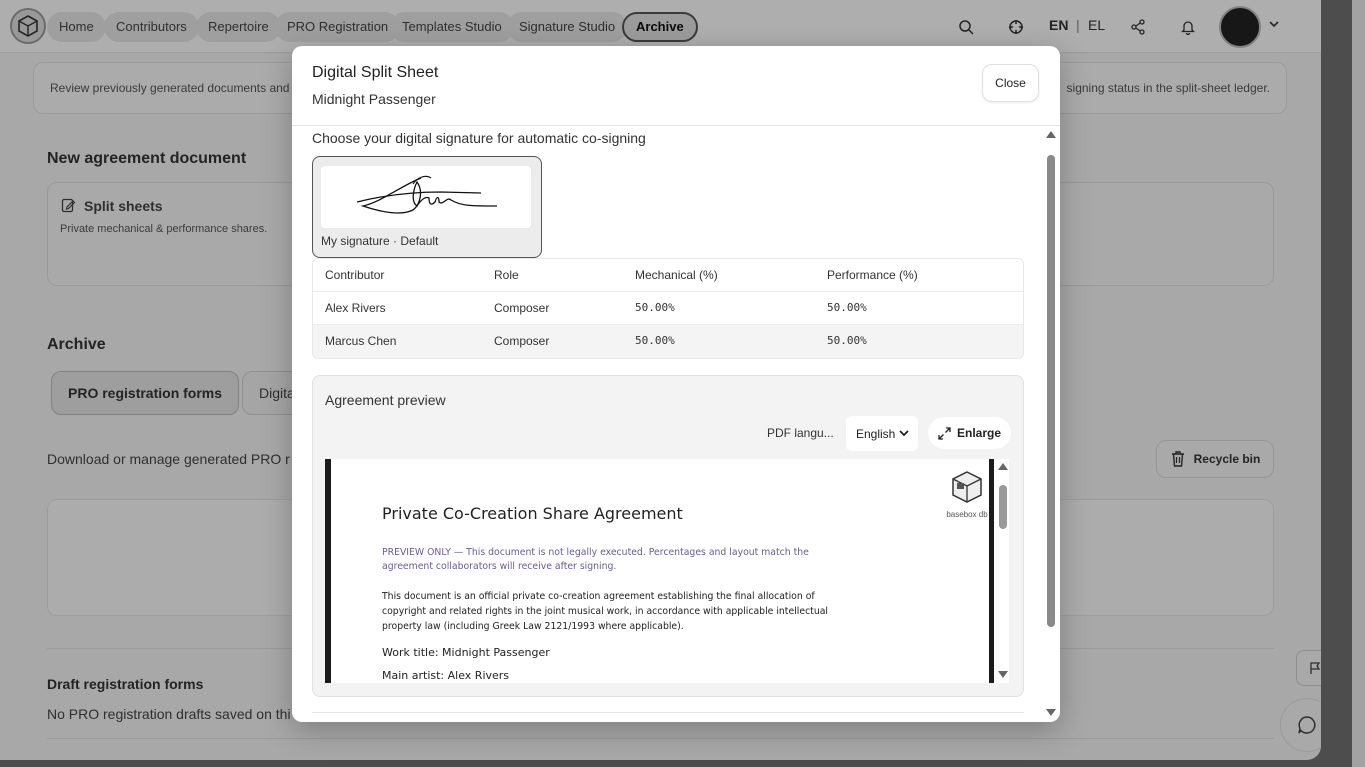  I want to click on pdf-scrollbar, so click(999, 571).